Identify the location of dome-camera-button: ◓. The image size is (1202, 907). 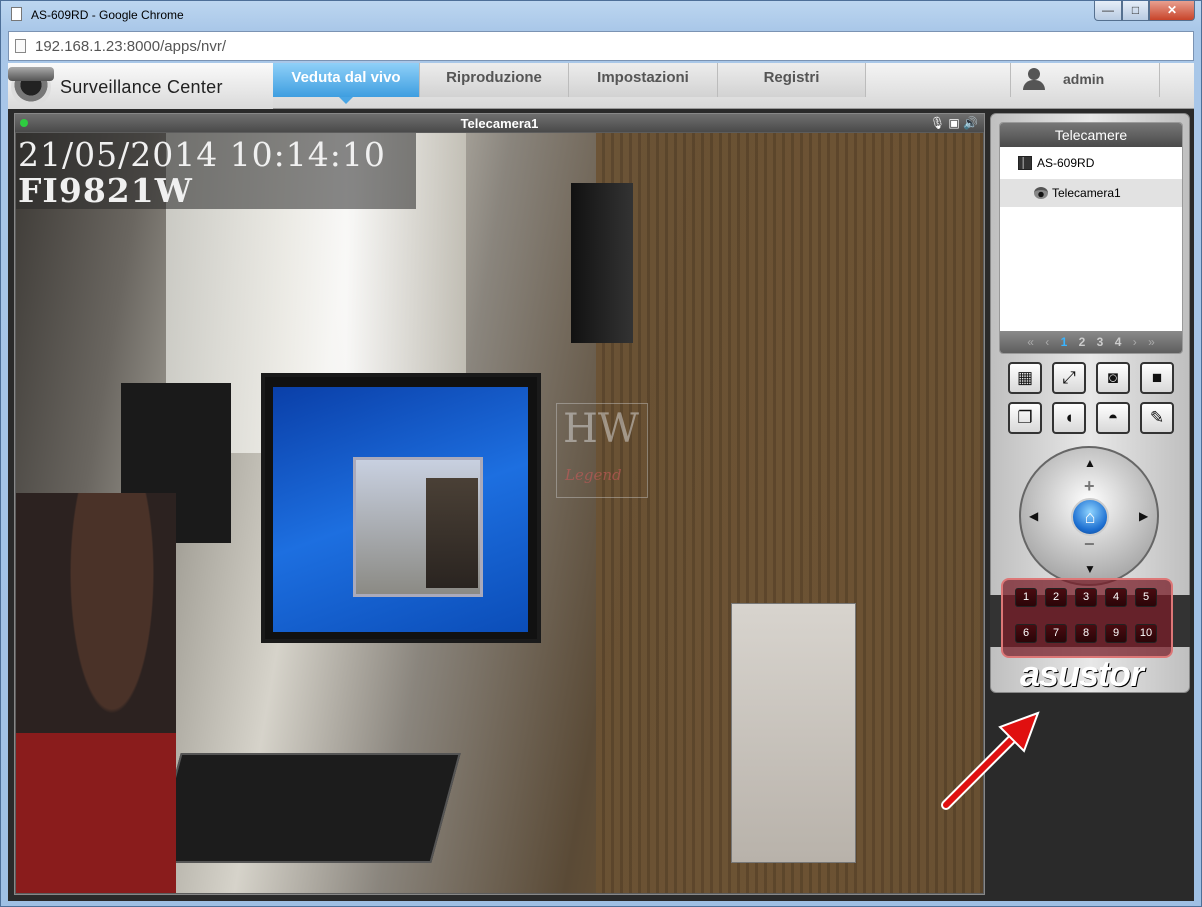
(1113, 418).